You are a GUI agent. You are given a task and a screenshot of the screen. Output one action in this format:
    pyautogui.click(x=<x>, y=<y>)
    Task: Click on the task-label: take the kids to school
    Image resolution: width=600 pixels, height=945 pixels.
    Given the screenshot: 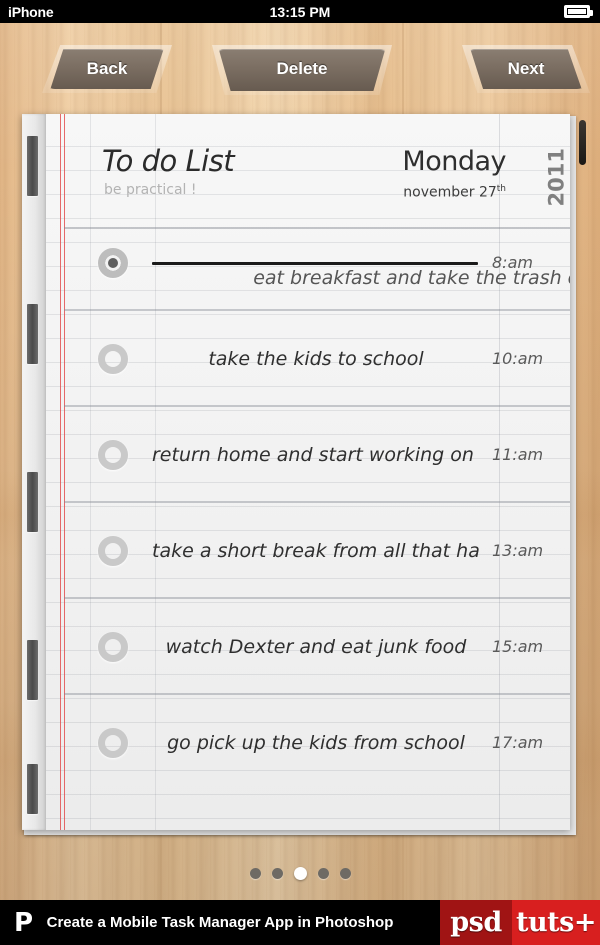 What is the action you would take?
    pyautogui.click(x=316, y=359)
    